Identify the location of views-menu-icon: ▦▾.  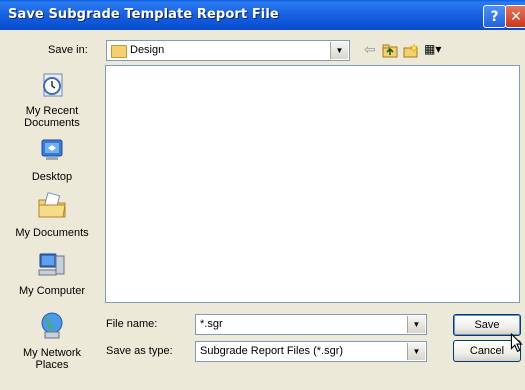
(436, 50).